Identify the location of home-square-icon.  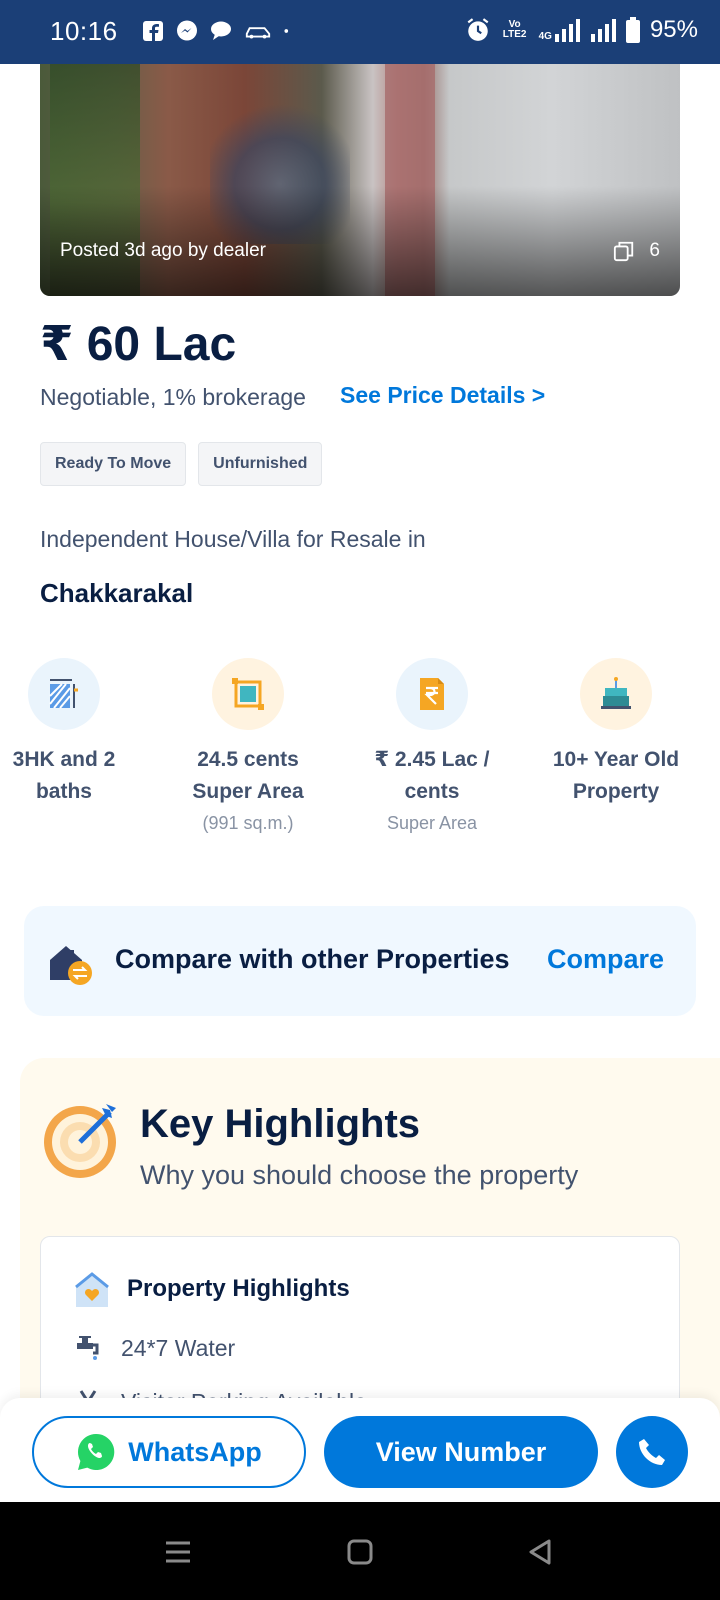
(360, 1552).